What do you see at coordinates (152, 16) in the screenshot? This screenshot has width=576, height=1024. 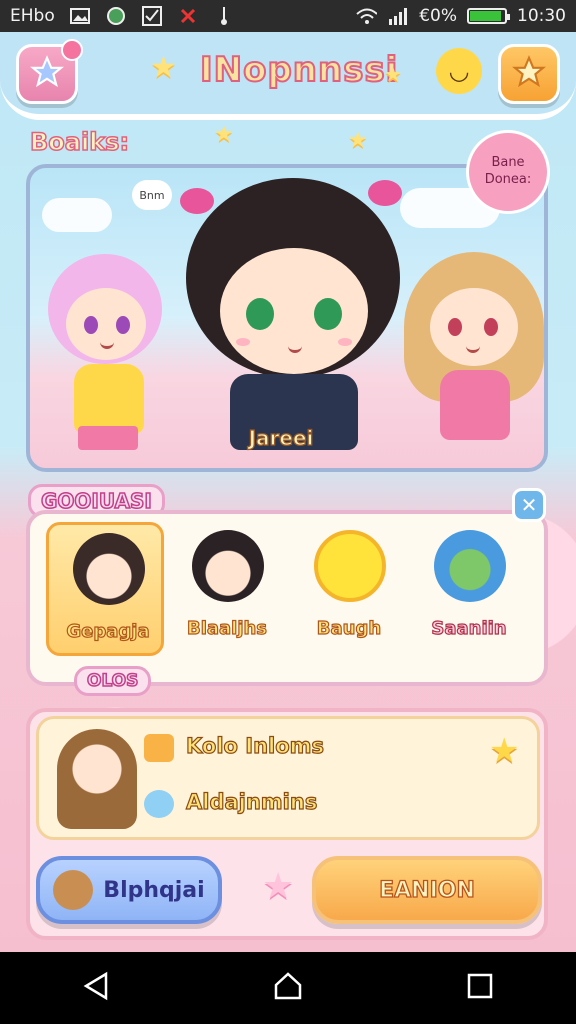 I see `checkbox-icon` at bounding box center [152, 16].